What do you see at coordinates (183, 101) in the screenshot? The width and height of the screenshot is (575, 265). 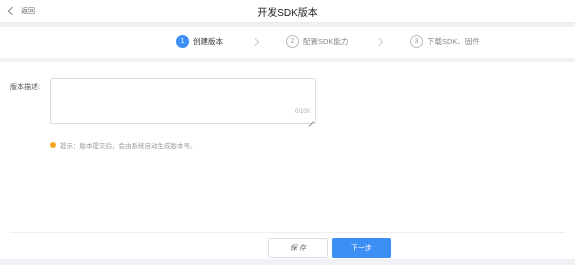 I see `version-description-textarea: 0/100` at bounding box center [183, 101].